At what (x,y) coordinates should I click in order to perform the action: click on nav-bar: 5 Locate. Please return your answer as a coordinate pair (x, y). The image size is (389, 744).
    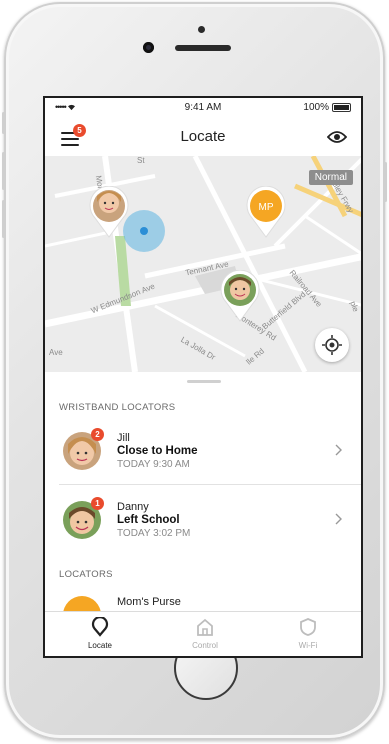
    Looking at the image, I should click on (203, 136).